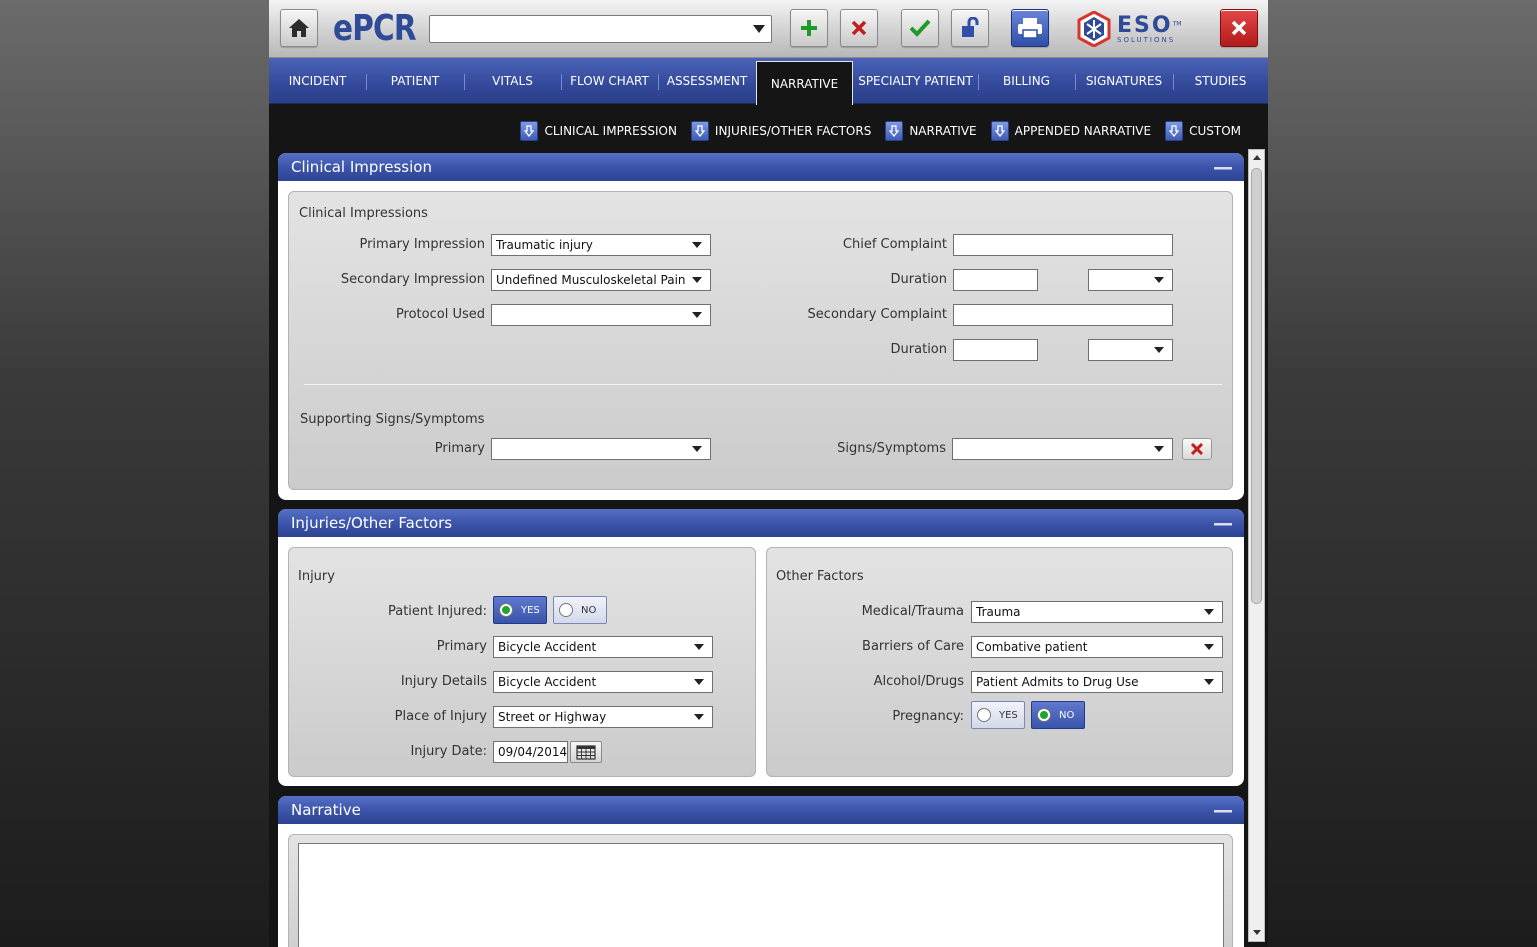 This screenshot has height=947, width=1537. Describe the element at coordinates (520, 610) in the screenshot. I see `patient-injured-yes: YES` at that location.